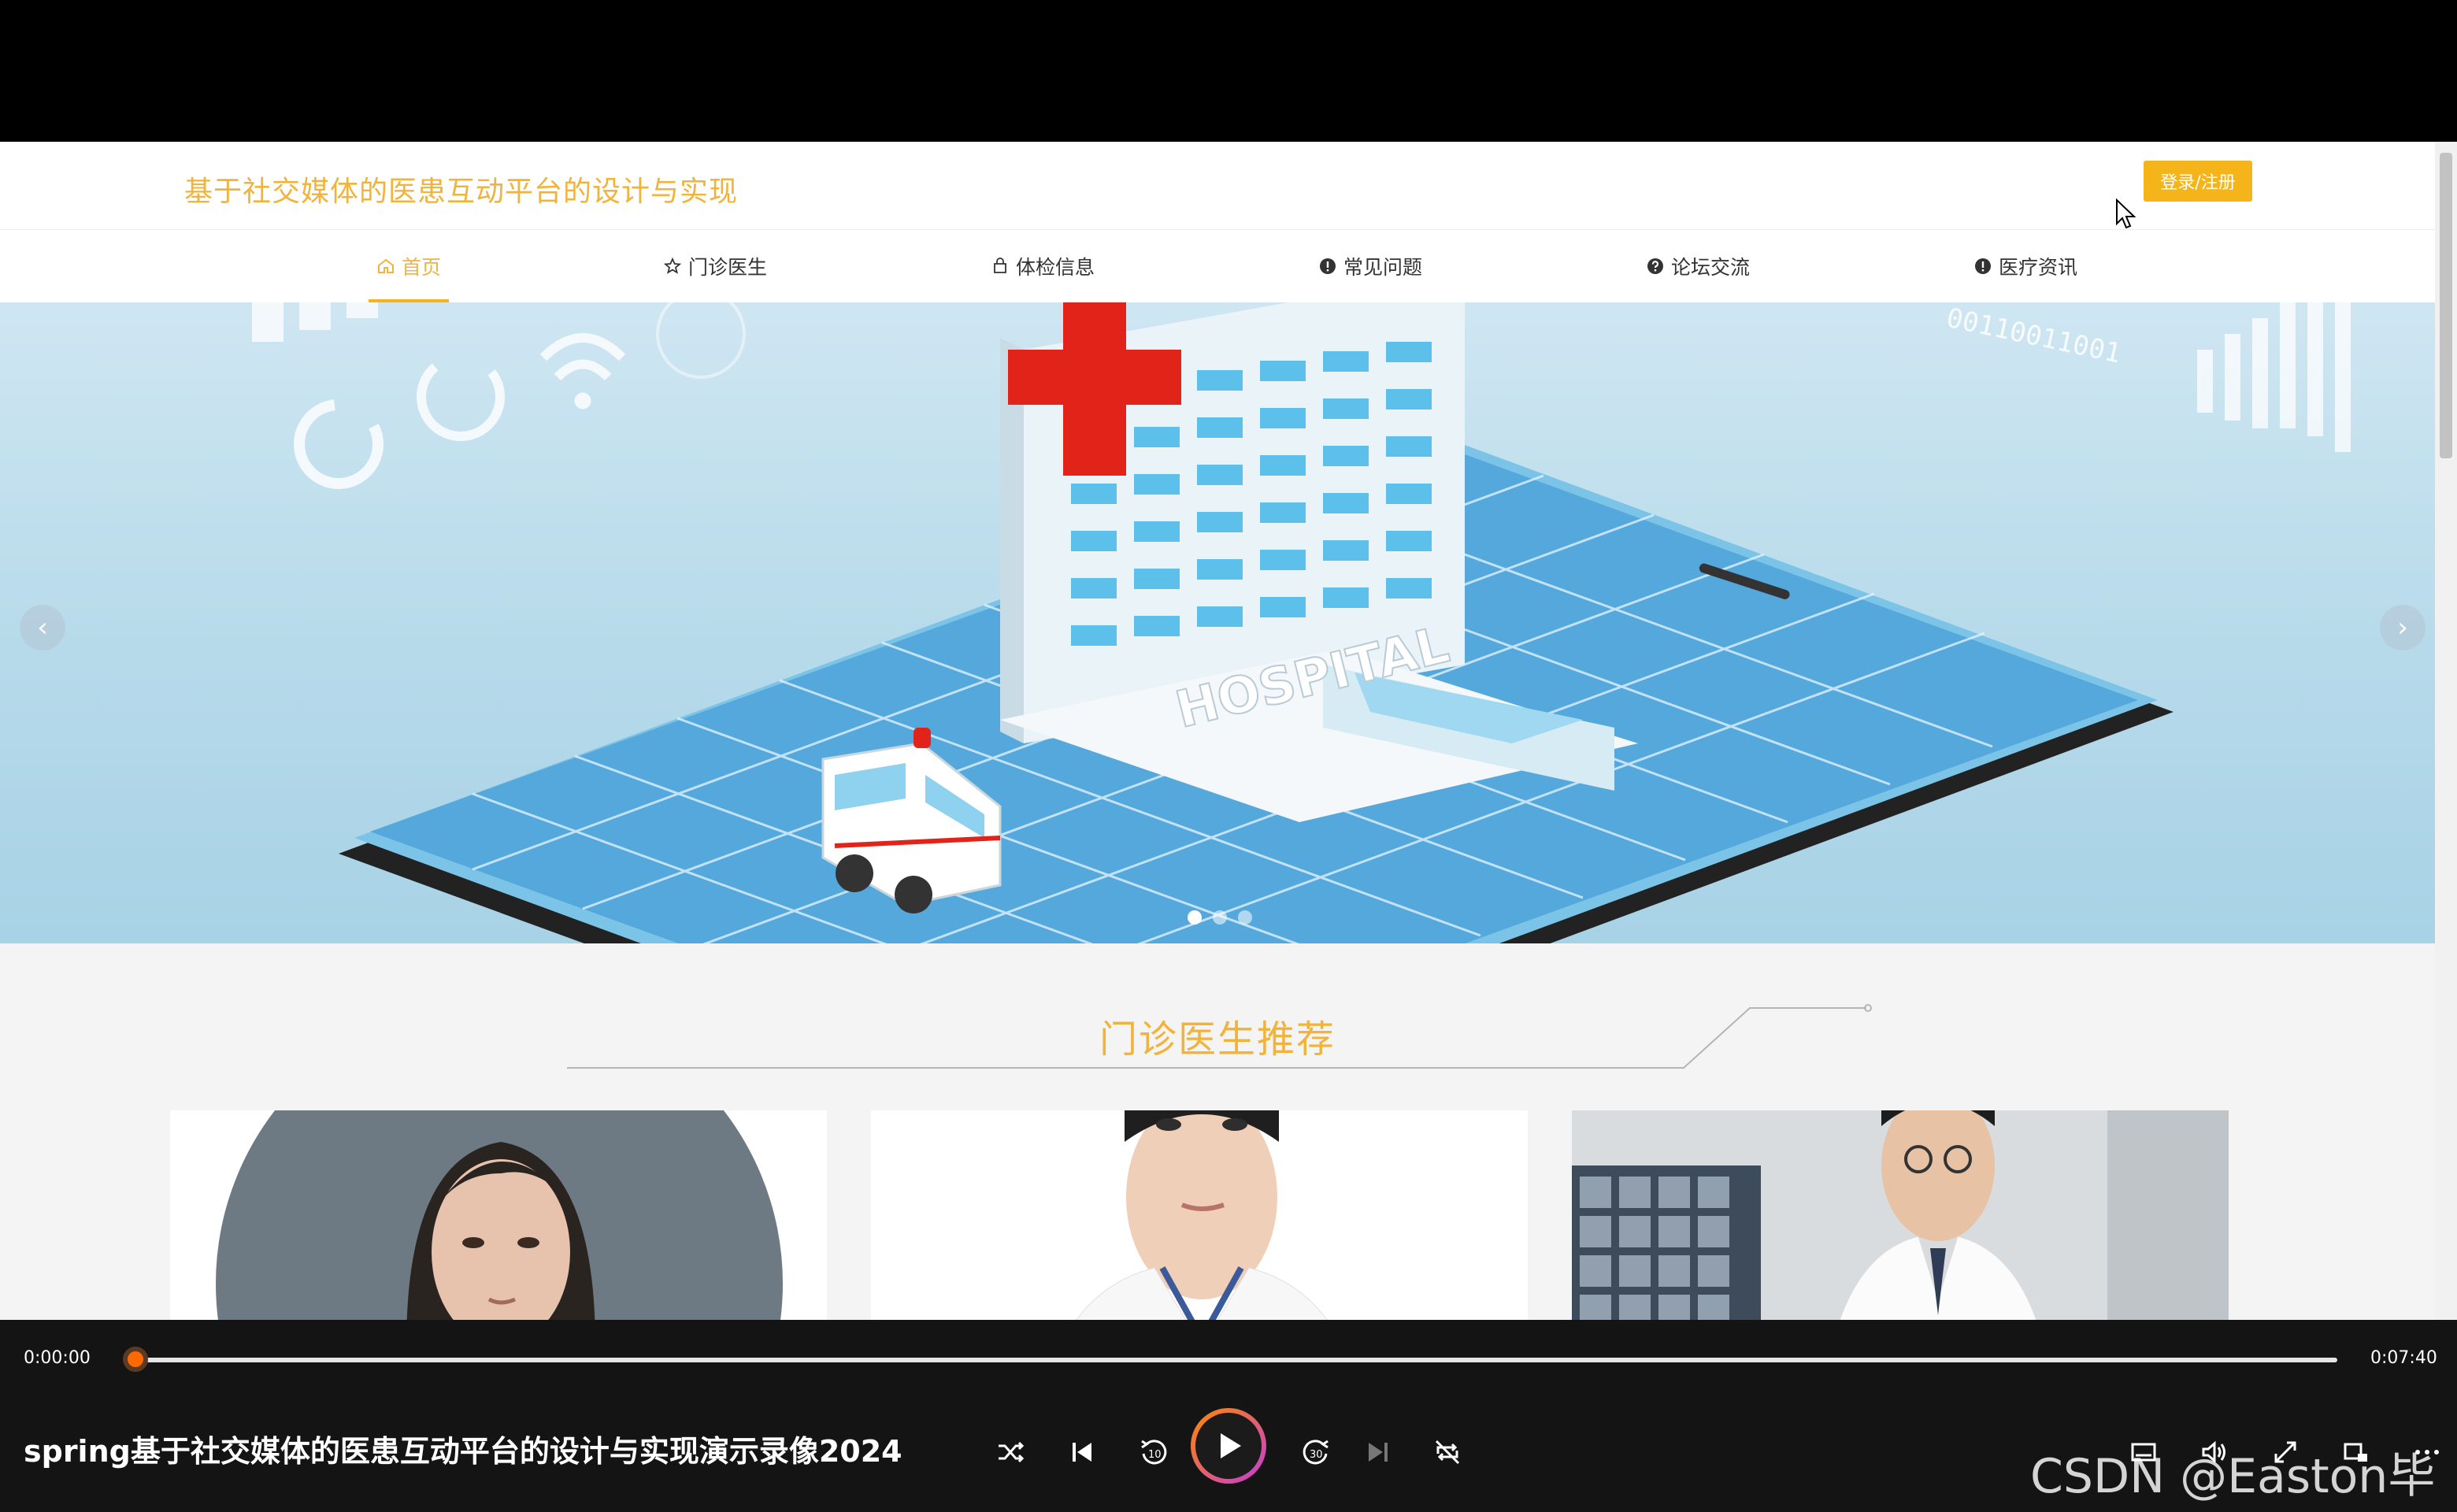  Describe the element at coordinates (2403, 627) in the screenshot. I see `carousel-next-button: ›` at that location.